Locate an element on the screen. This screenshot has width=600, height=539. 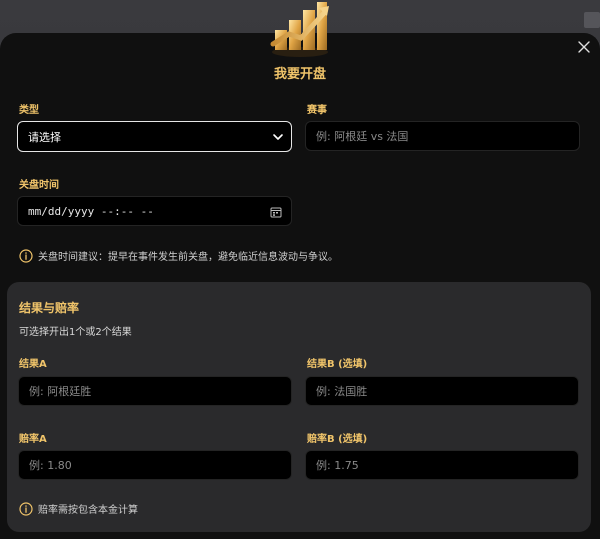
gold-bar-chart-icon is located at coordinates (299, 29).